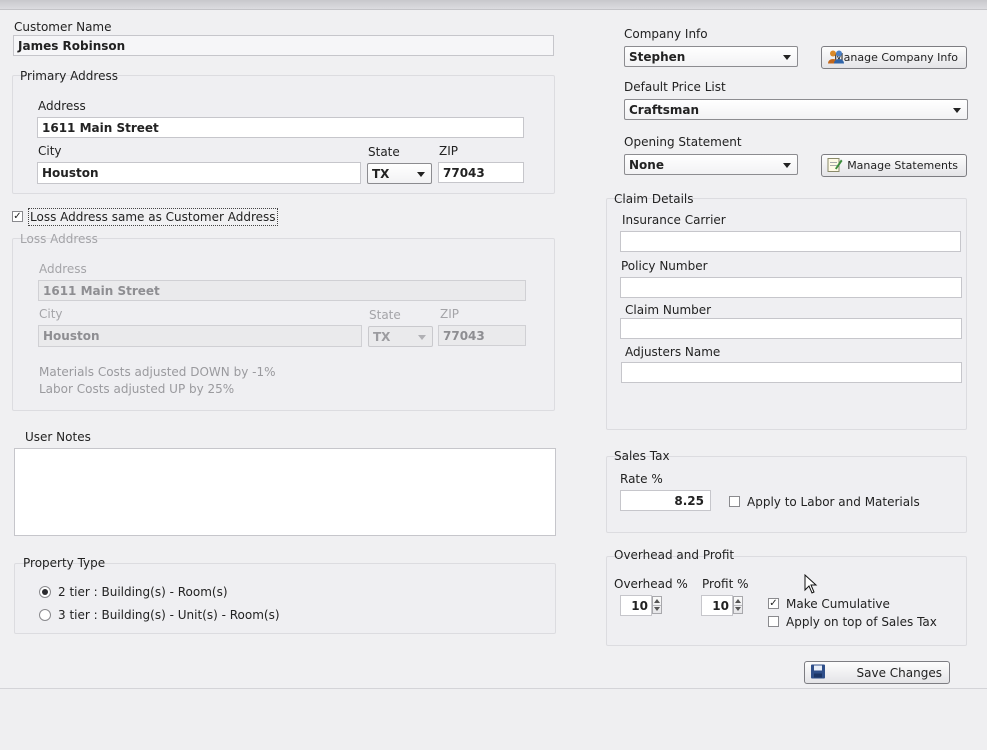 The width and height of the screenshot is (987, 750). What do you see at coordinates (717, 605) in the screenshot?
I see `profit-input: 10` at bounding box center [717, 605].